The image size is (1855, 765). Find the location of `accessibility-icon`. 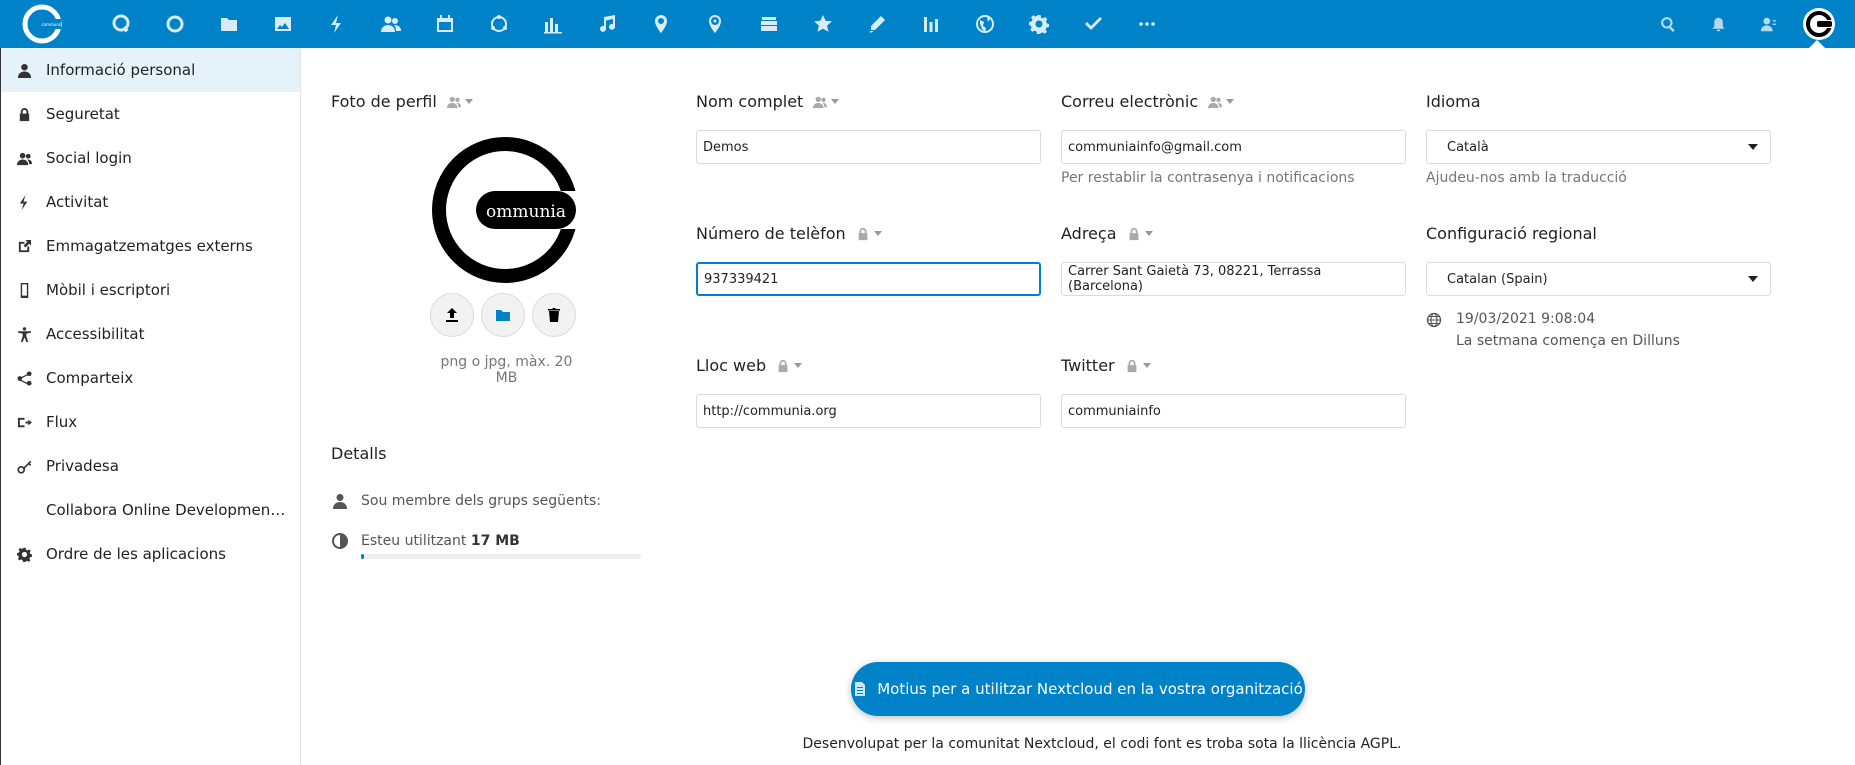

accessibility-icon is located at coordinates (24, 334).